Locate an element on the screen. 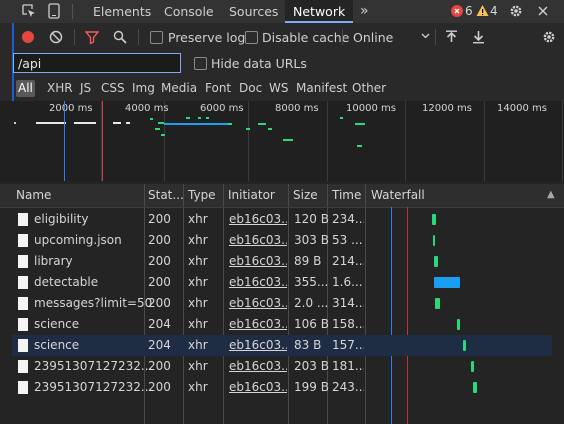  settings-icon is located at coordinates (516, 11).